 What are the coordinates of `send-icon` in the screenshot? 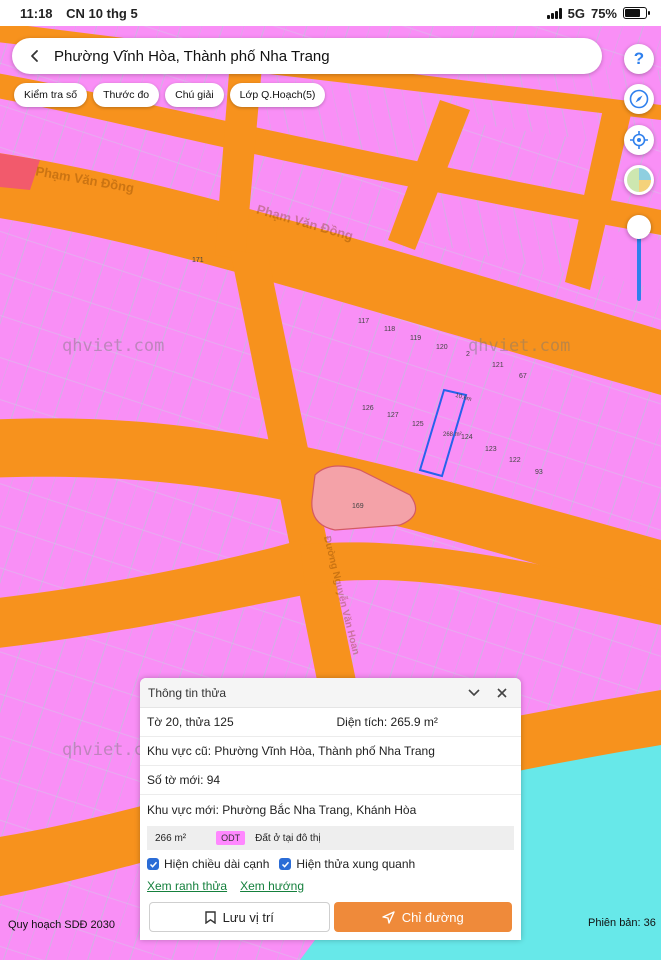 It's located at (388, 917).